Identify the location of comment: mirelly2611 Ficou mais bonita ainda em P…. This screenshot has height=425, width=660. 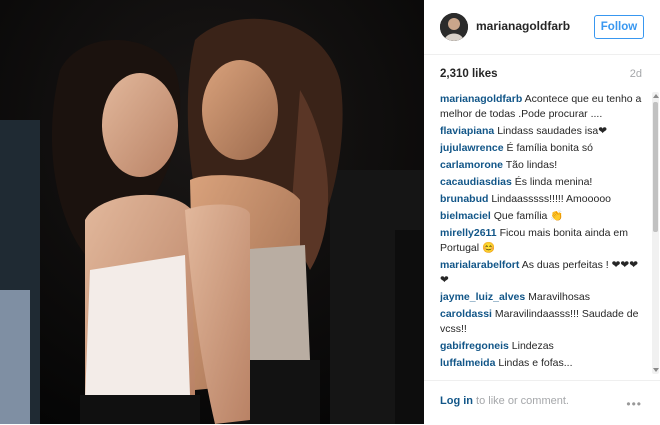
(543, 241).